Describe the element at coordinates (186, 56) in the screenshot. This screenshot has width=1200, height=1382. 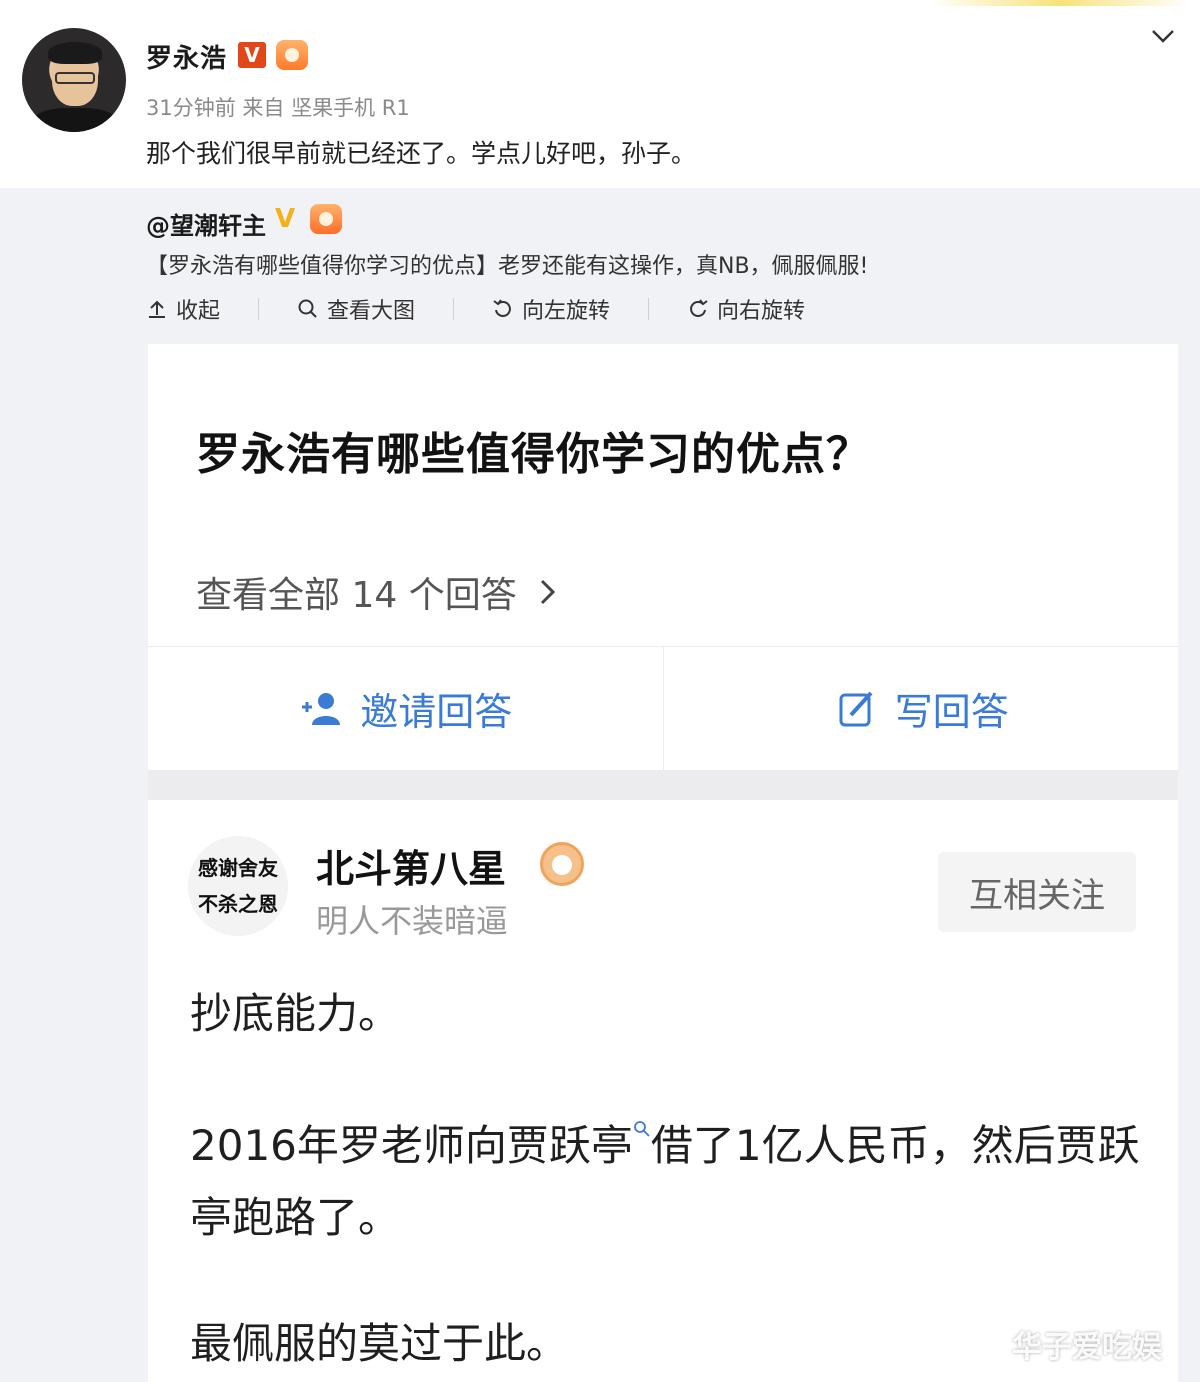
I see `post-username: 罗永浩` at that location.